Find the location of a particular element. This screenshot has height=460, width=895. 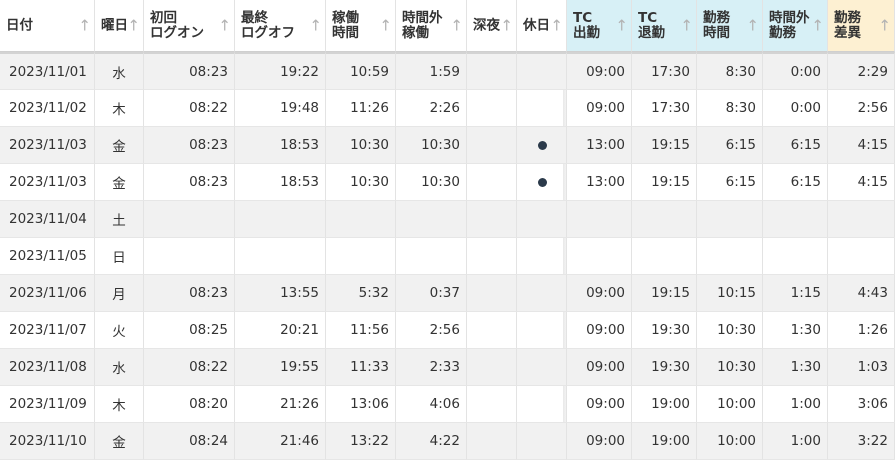

cell-value: 0:00 is located at coordinates (805, 108).